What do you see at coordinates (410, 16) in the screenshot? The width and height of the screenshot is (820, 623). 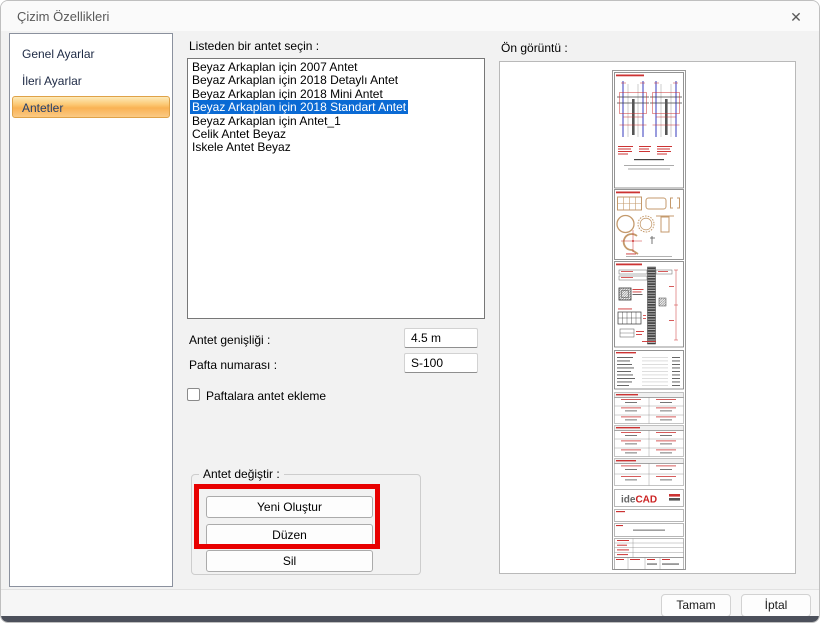 I see `titlebar: Çizim Özellikleri ✕` at bounding box center [410, 16].